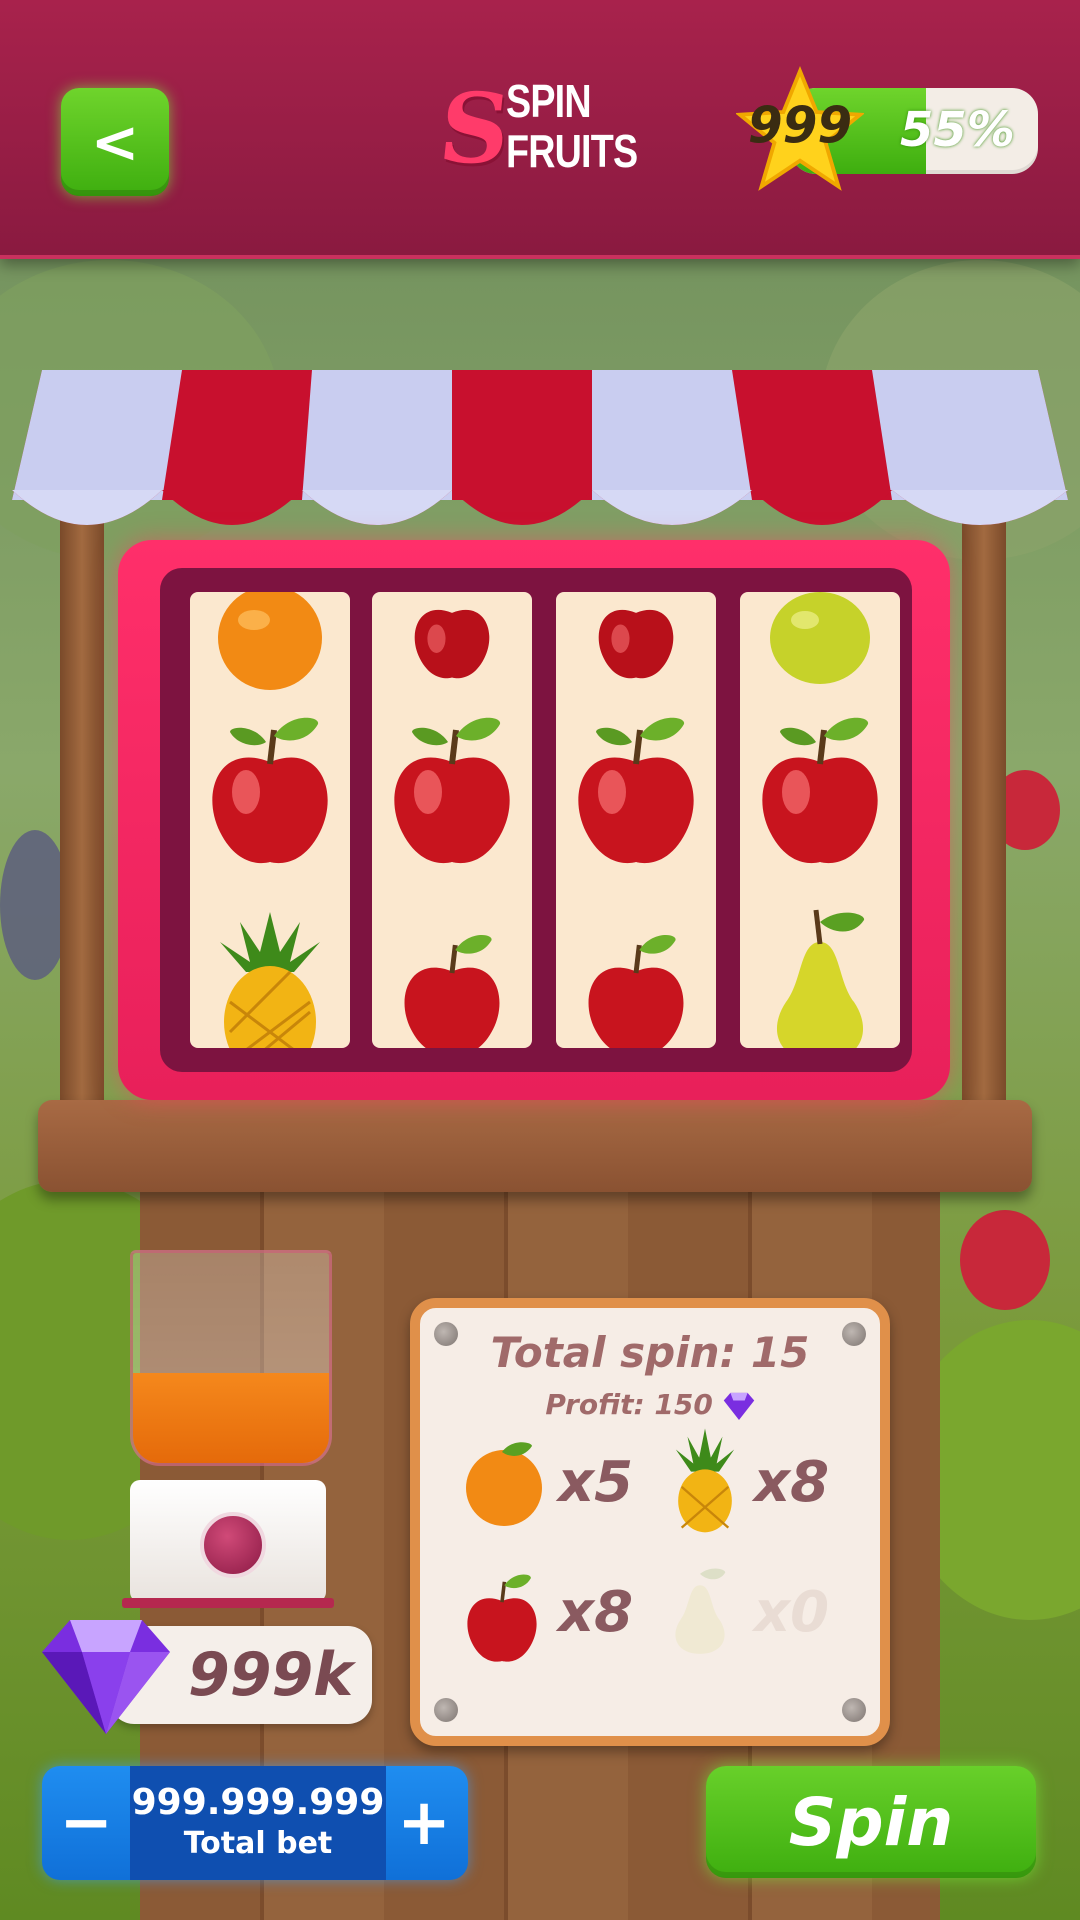  I want to click on logo-line-1: SPIN, so click(549, 101).